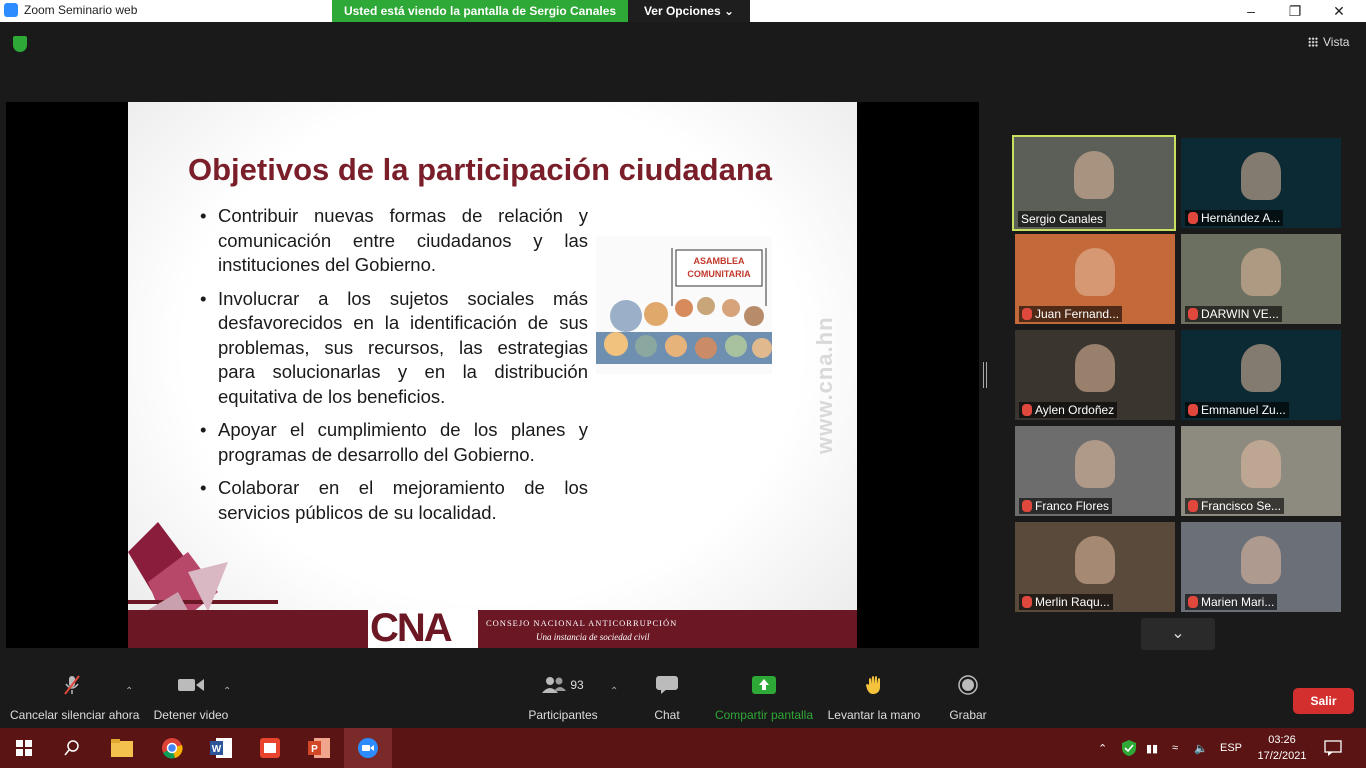 The height and width of the screenshot is (768, 1366). I want to click on taskbar-app-red, so click(270, 748).